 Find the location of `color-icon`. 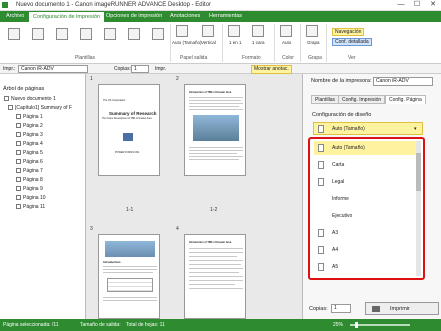

color-icon is located at coordinates (286, 31).